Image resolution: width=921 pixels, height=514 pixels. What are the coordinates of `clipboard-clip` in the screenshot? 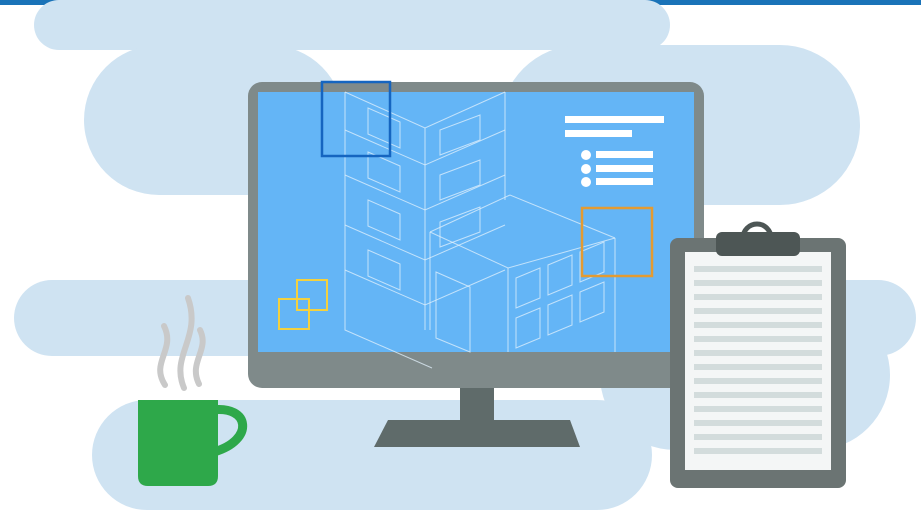 It's located at (758, 244).